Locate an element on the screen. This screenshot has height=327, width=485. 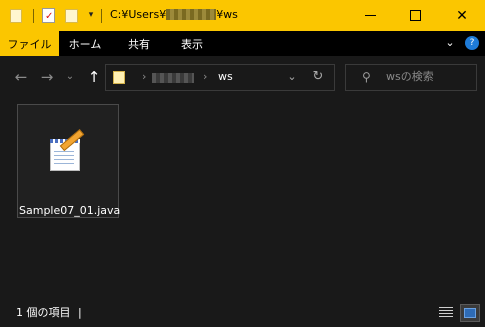
up-button: ↑ is located at coordinates (94, 77).